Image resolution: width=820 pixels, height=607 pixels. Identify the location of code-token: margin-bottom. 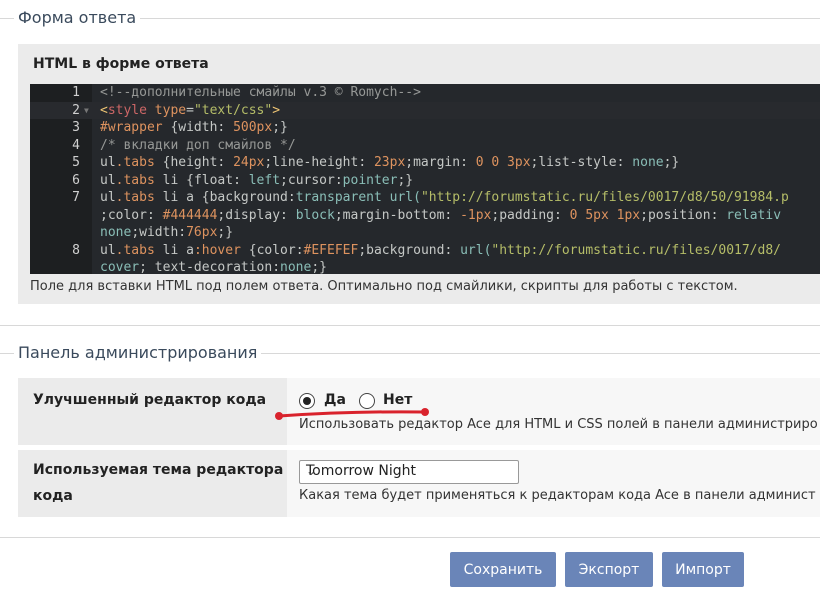
(393, 215).